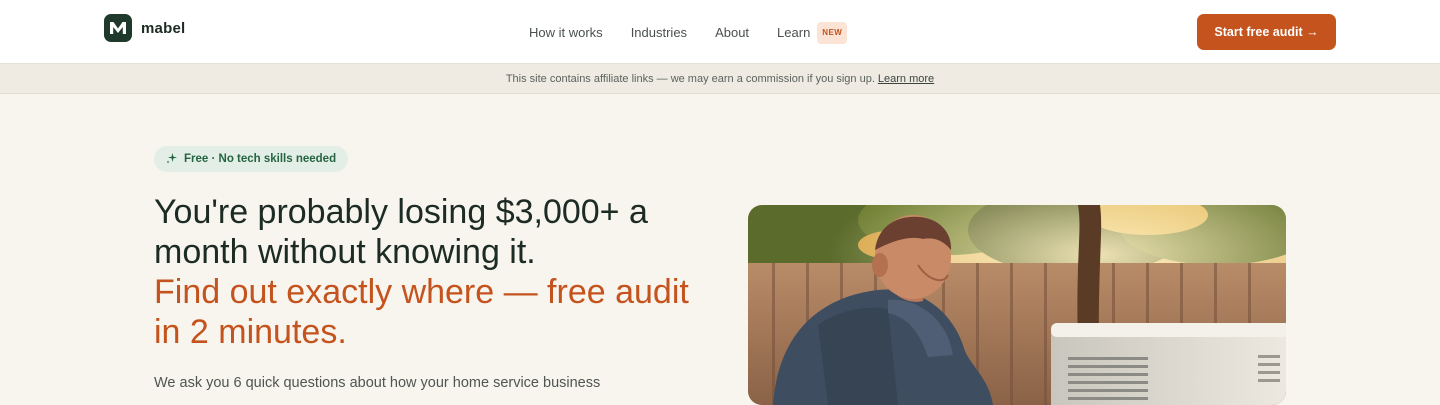 The height and width of the screenshot is (405, 1440). What do you see at coordinates (401, 212) in the screenshot?
I see `headline-line-1: You're probably losing $3,000+ a` at bounding box center [401, 212].